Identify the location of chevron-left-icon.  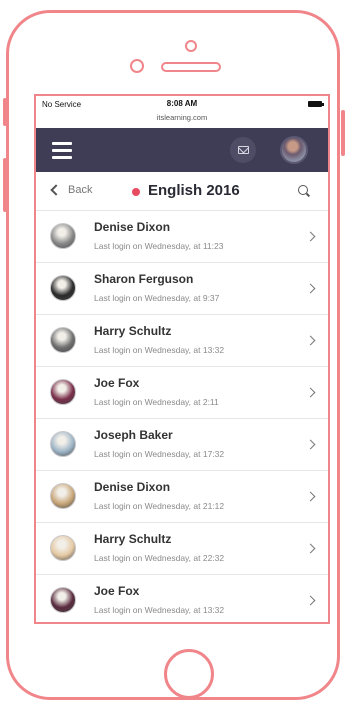
(56, 190).